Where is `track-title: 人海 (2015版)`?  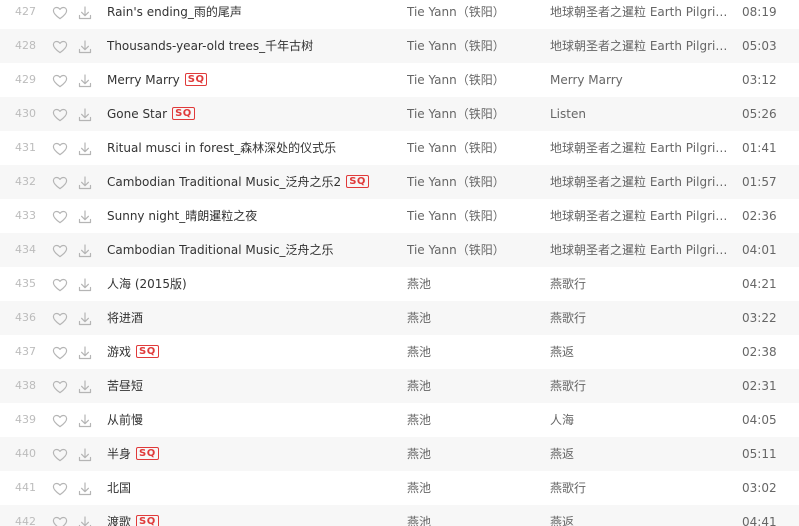
track-title: 人海 (2015版) is located at coordinates (252, 284).